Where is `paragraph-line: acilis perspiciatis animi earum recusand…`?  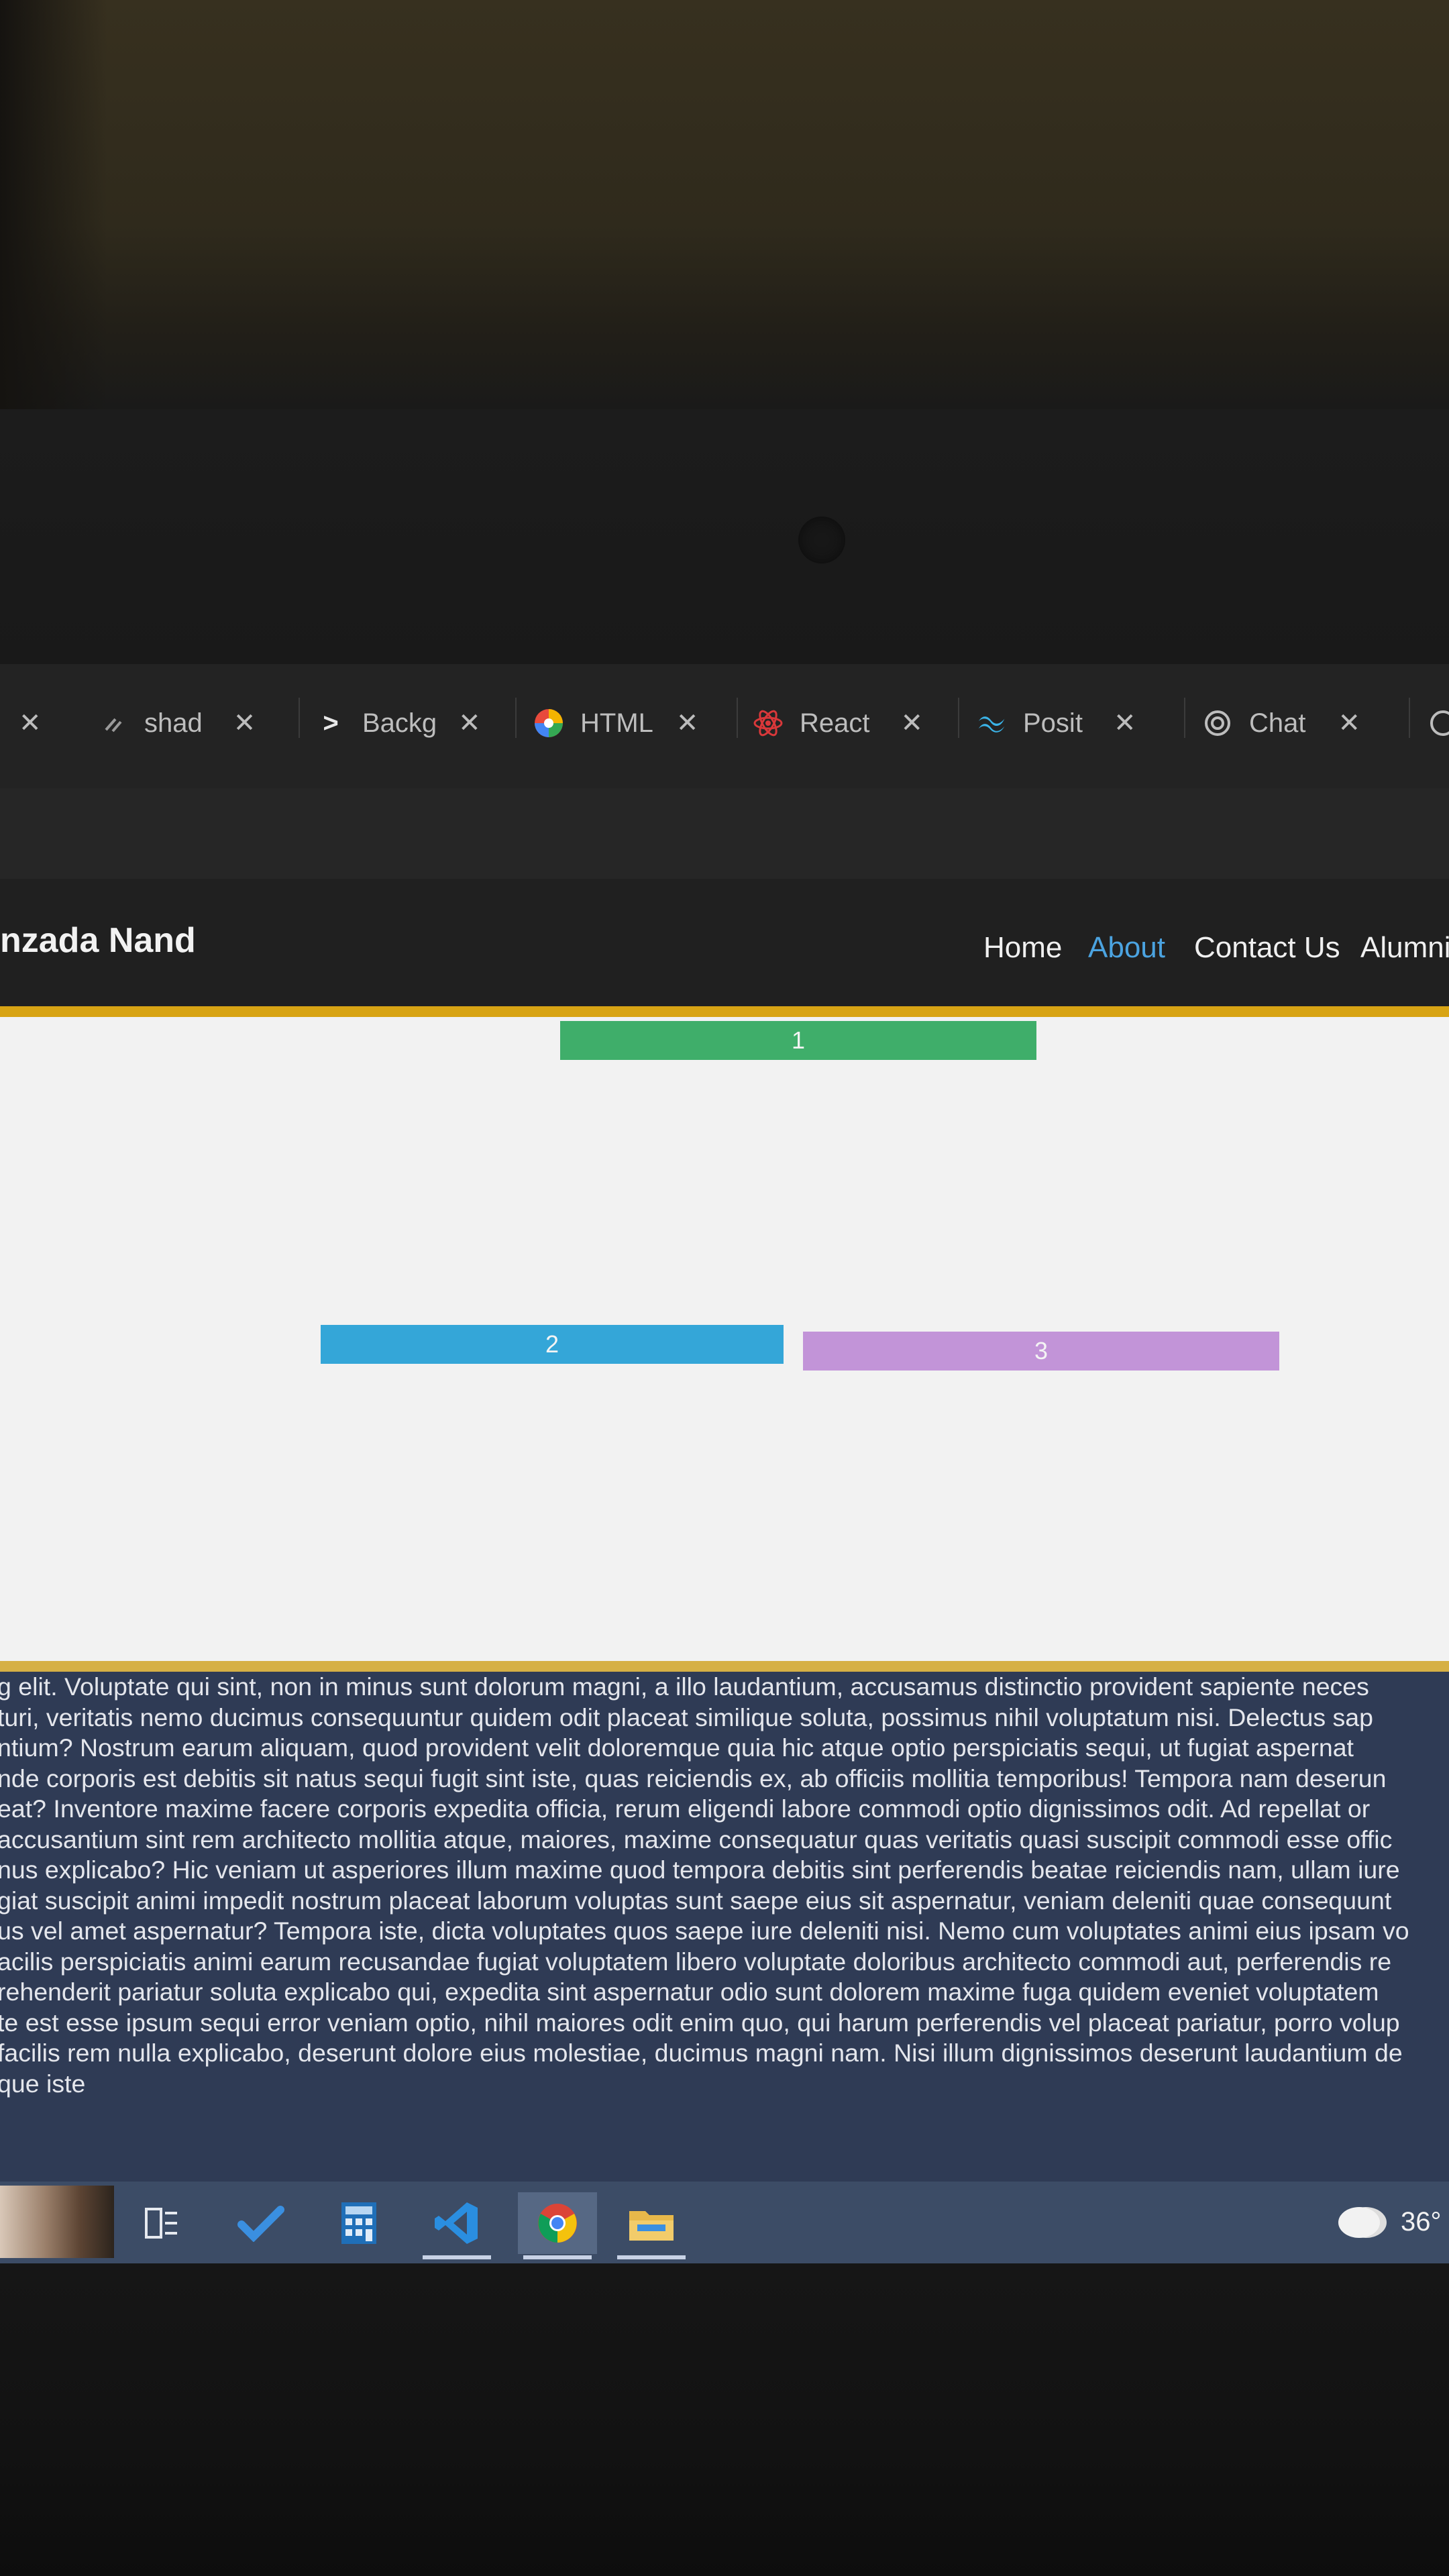
paragraph-line: acilis perspiciatis animi earum recusand… is located at coordinates (696, 1961).